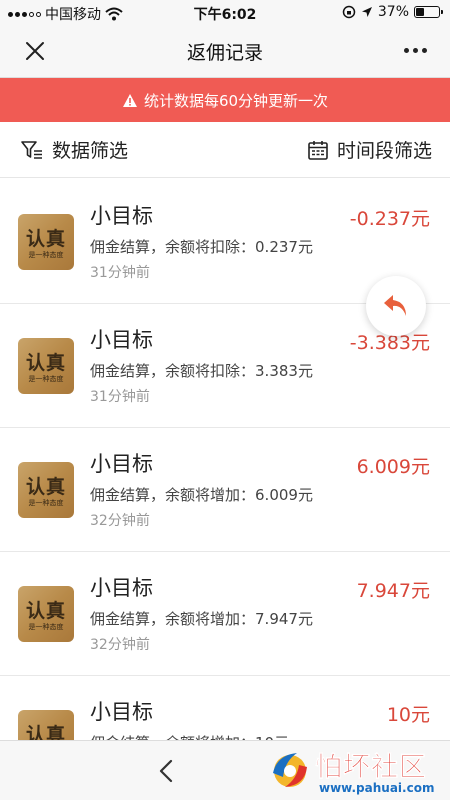  I want to click on site-name: 怕坏社区, so click(371, 768).